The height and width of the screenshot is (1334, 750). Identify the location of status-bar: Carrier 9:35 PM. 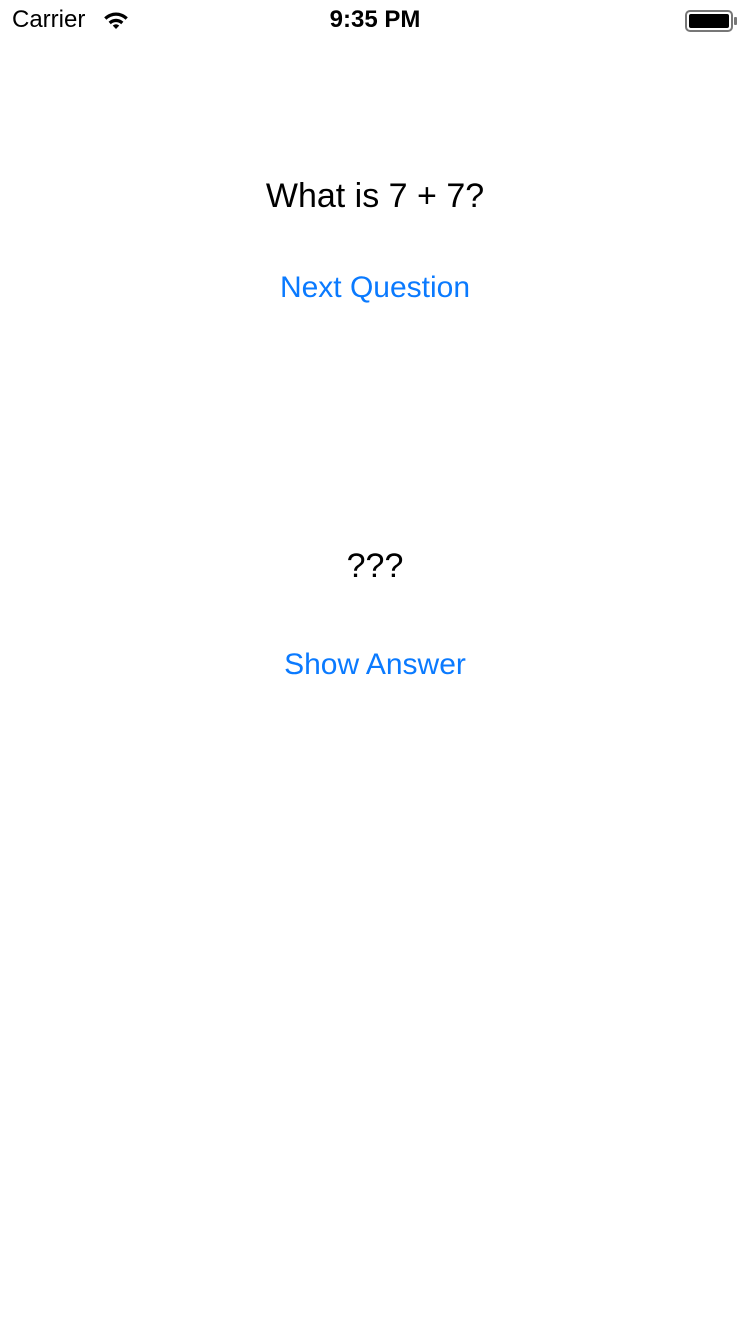
(375, 20).